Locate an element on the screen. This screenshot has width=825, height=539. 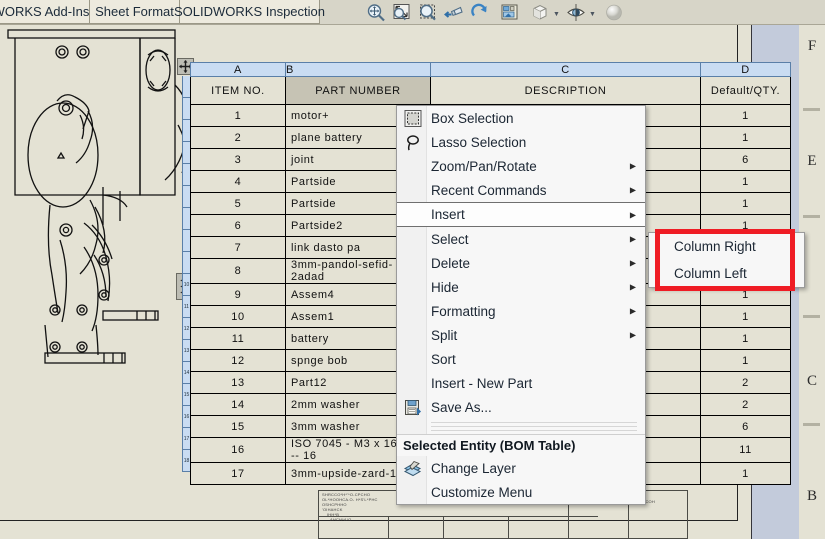
menu-item-change-layer: Change Layer is located at coordinates (521, 468).